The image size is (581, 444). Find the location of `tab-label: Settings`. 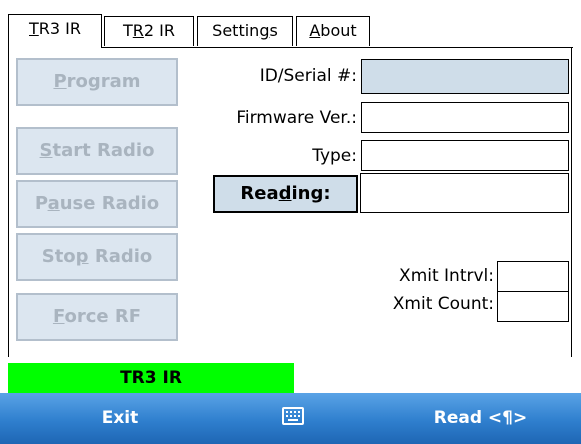

tab-label: Settings is located at coordinates (245, 30).